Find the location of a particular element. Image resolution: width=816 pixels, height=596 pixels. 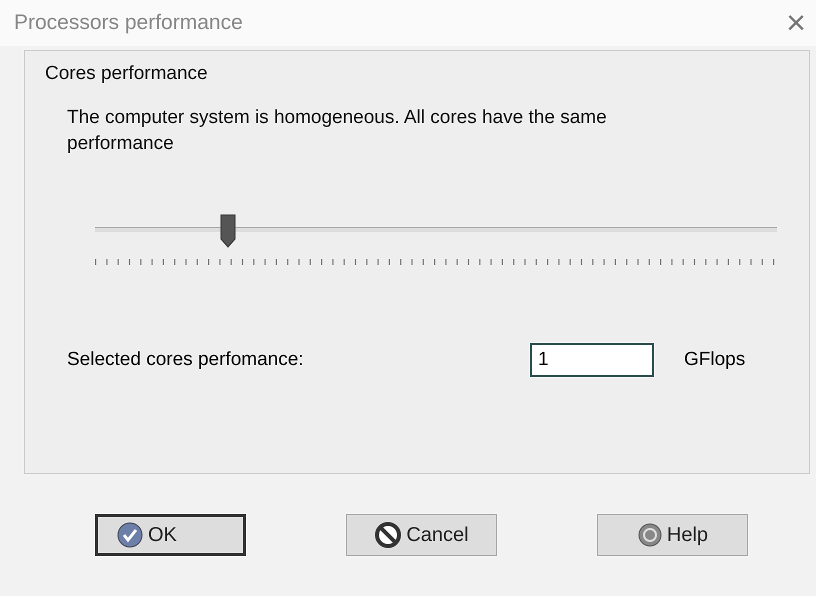

unit-label: GFlops is located at coordinates (715, 360).